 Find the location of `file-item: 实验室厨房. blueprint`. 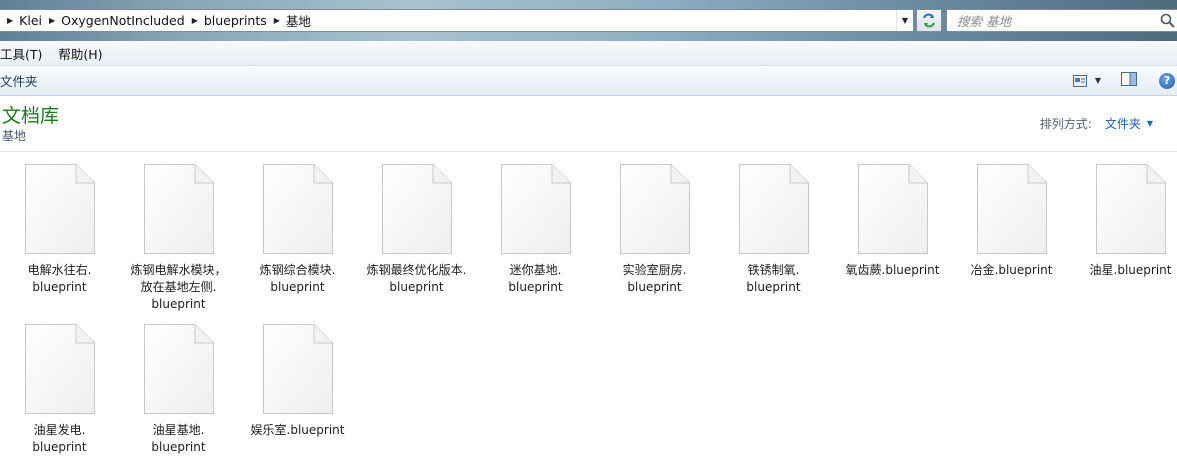

file-item: 实验室厨房. blueprint is located at coordinates (654, 224).